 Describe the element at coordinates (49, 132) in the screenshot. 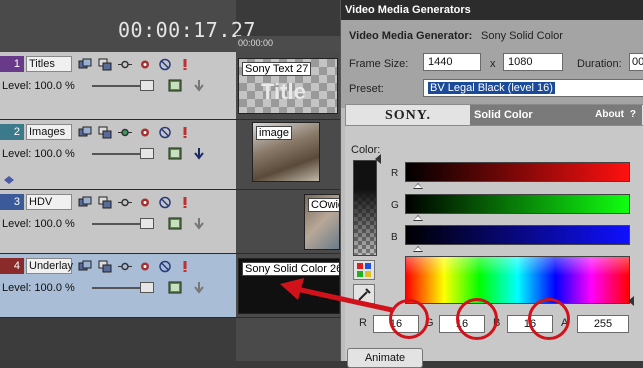

I see `track-name-field: Images` at that location.